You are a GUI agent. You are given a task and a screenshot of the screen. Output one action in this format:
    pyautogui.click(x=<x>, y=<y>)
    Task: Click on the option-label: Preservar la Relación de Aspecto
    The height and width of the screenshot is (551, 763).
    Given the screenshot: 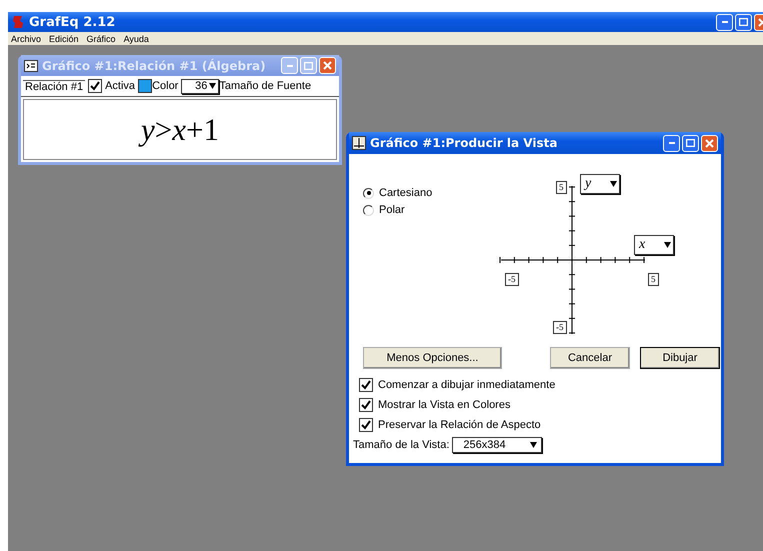 What is the action you would take?
    pyautogui.click(x=459, y=425)
    